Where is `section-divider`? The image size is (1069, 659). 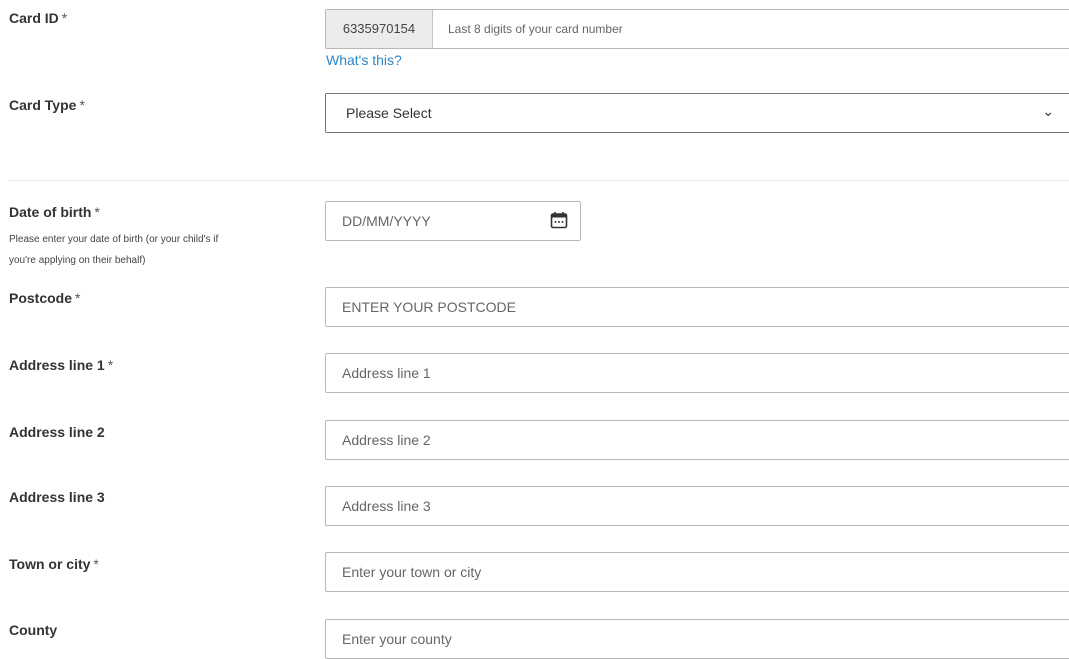
section-divider is located at coordinates (539, 180).